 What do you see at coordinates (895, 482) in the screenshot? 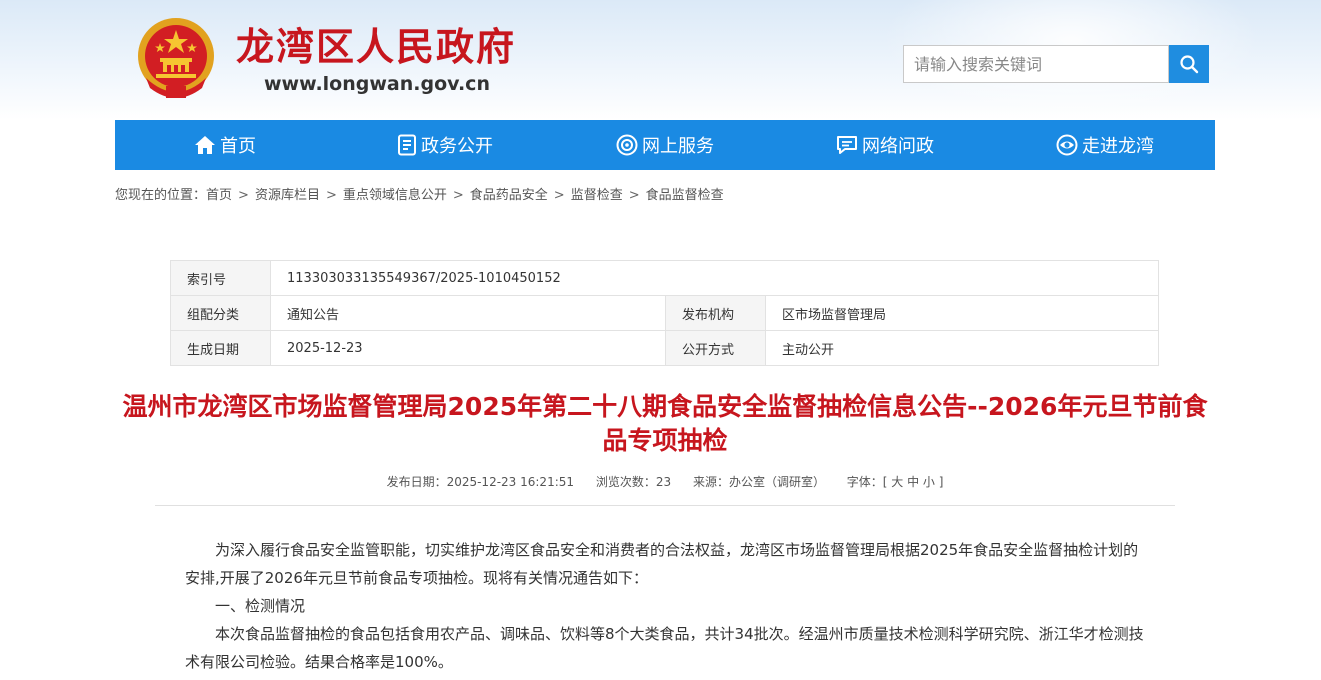
I see `font-size-control: 字体：[ 大 中 小 ]` at bounding box center [895, 482].